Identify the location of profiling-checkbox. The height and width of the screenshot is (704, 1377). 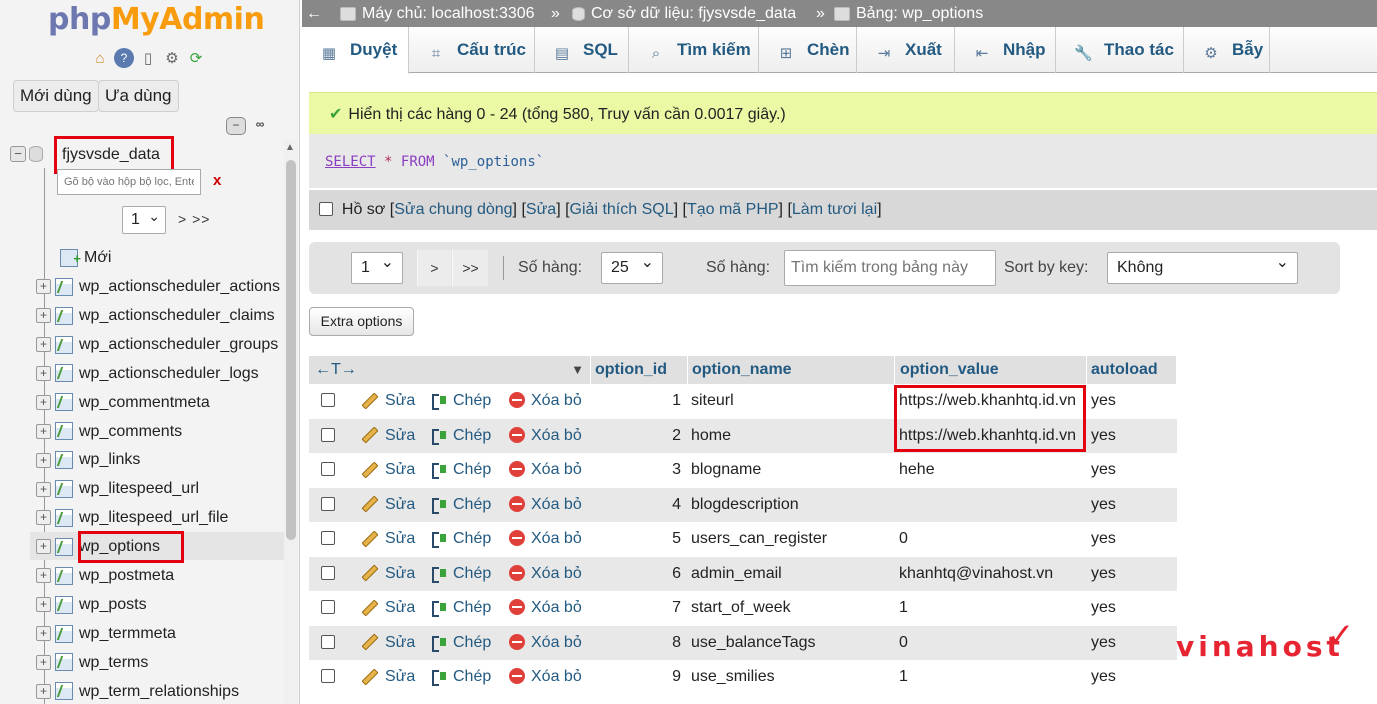
(326, 209).